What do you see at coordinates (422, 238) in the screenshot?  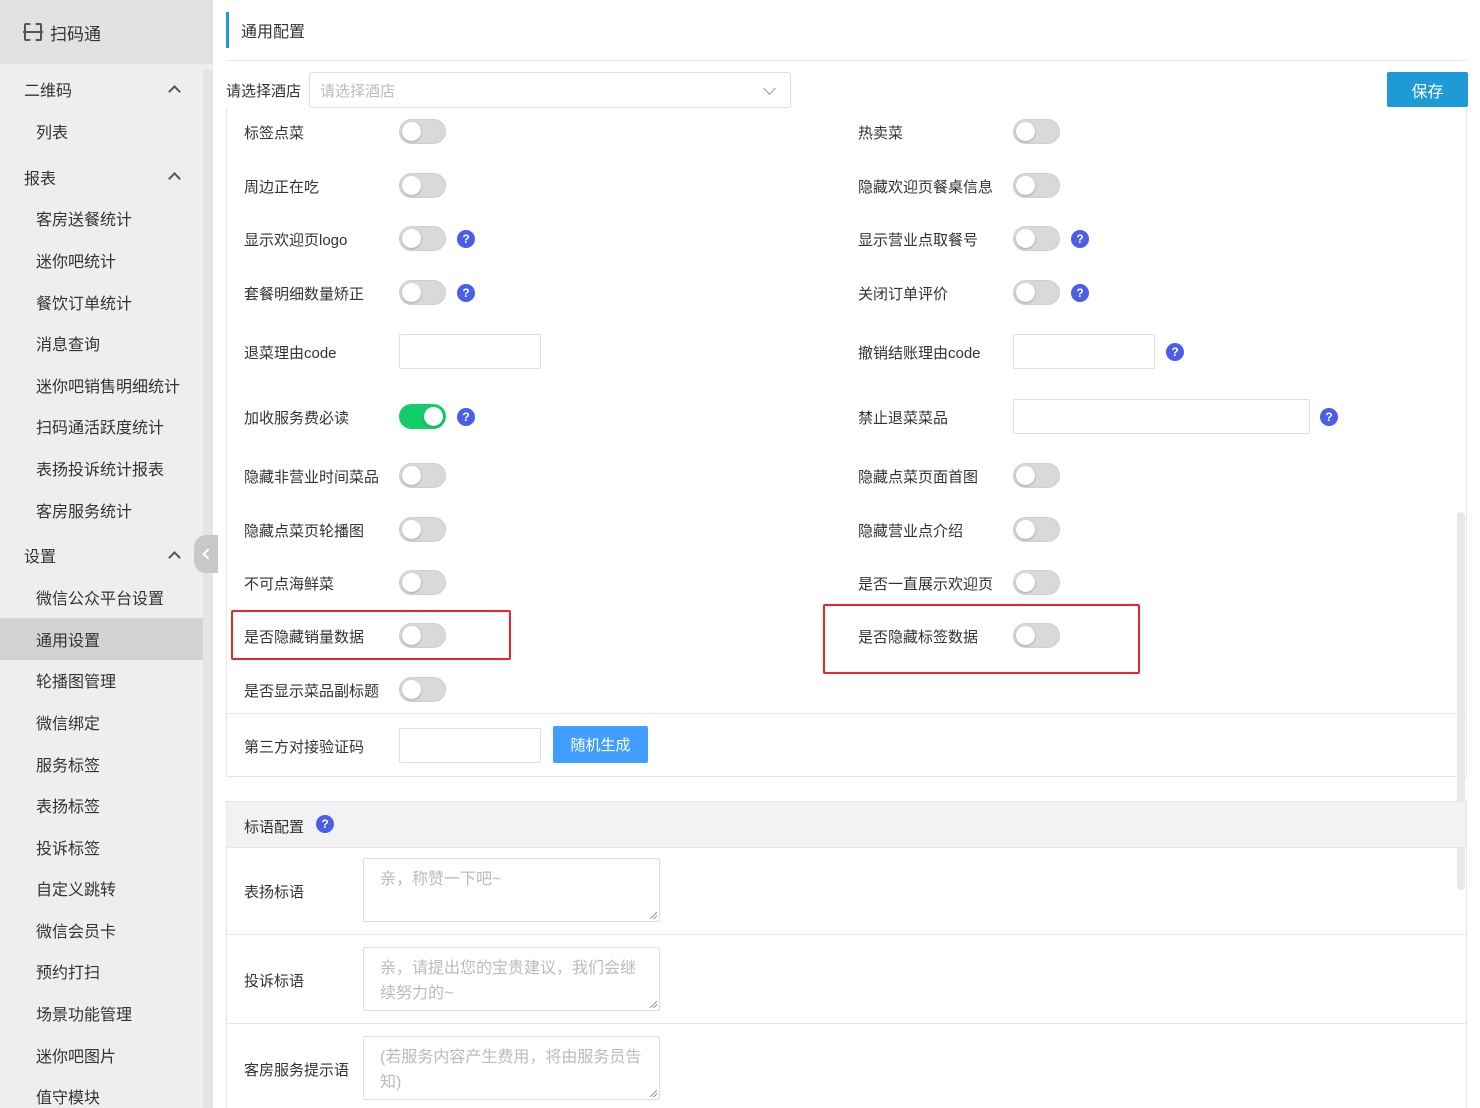 I see `welcome-logo-toggle` at bounding box center [422, 238].